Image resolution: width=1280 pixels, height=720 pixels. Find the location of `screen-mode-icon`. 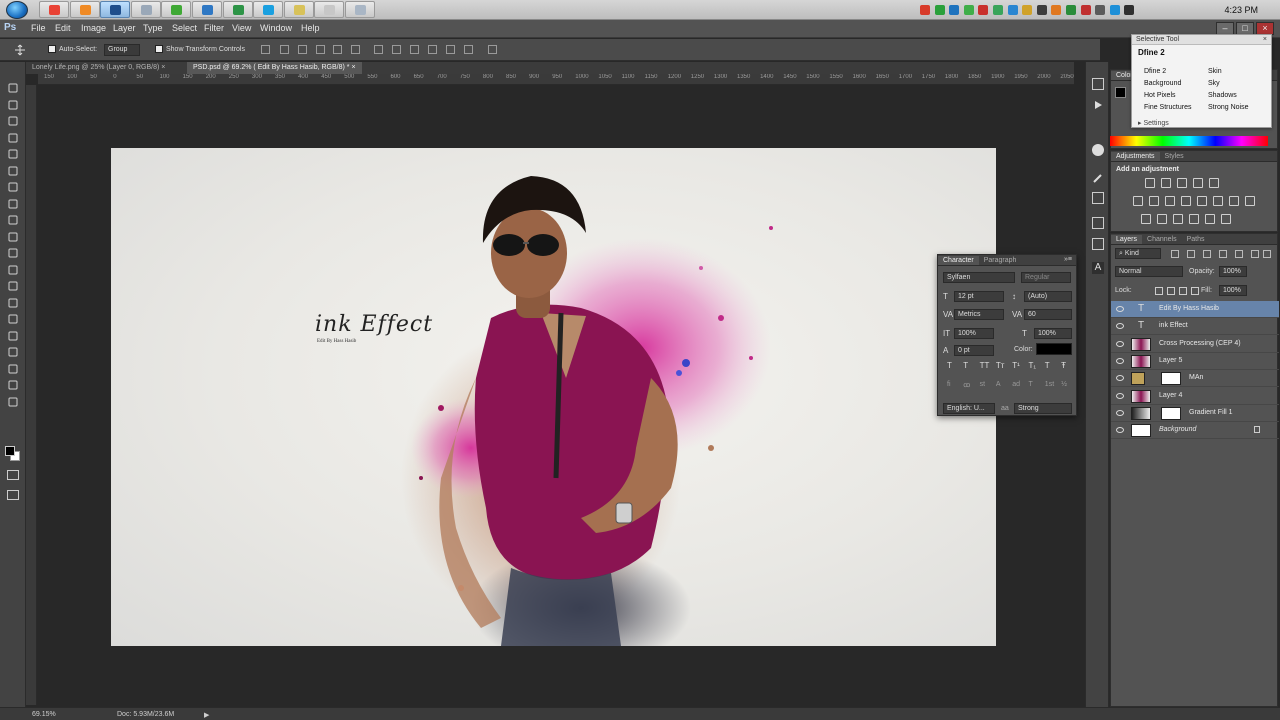

screen-mode-icon is located at coordinates (13, 495).